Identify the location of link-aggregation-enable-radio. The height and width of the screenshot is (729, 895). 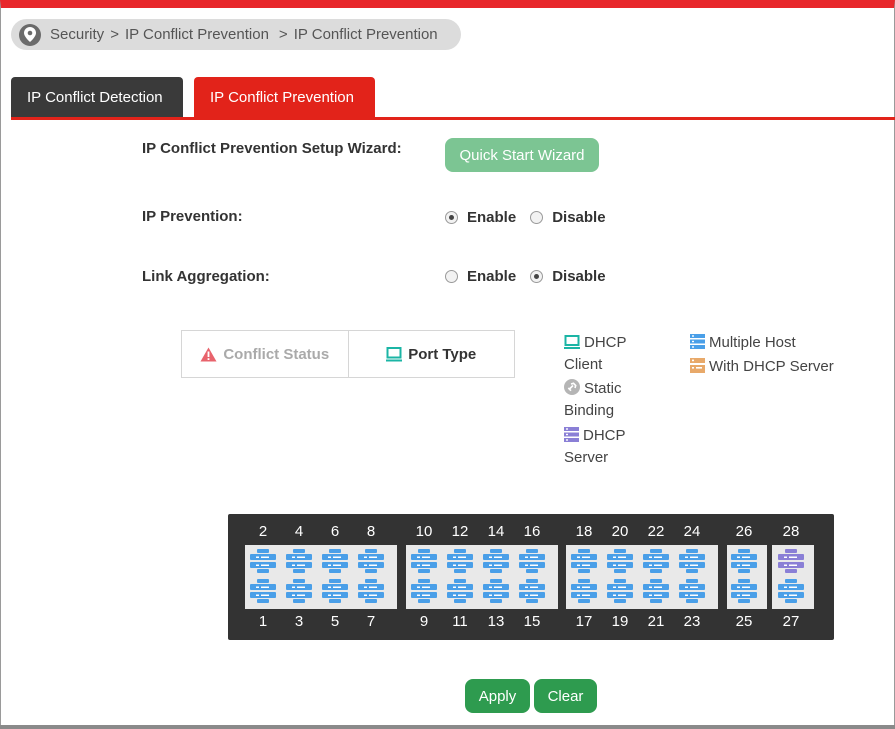
(451, 276).